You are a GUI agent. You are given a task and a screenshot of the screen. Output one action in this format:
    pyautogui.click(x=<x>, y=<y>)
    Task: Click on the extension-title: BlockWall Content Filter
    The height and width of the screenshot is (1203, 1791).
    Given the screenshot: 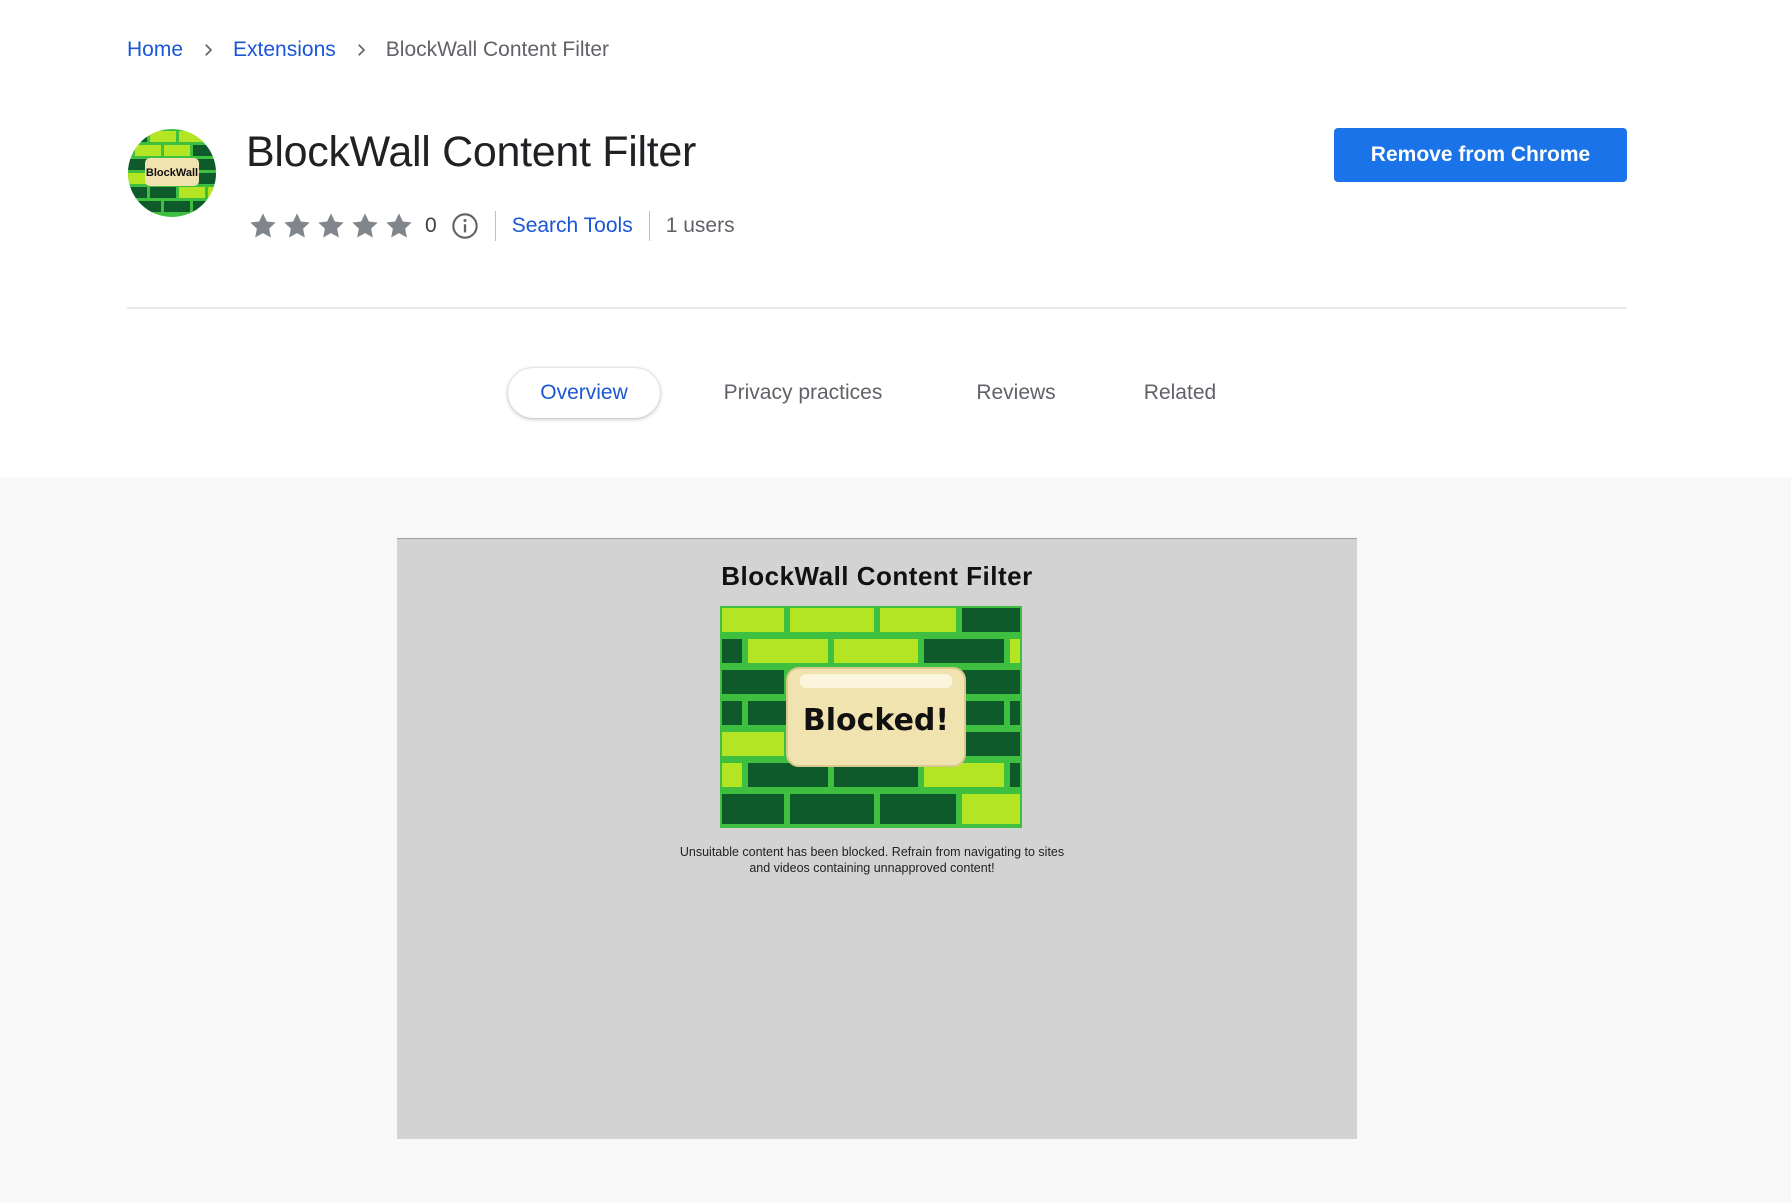 What is the action you would take?
    pyautogui.click(x=471, y=152)
    